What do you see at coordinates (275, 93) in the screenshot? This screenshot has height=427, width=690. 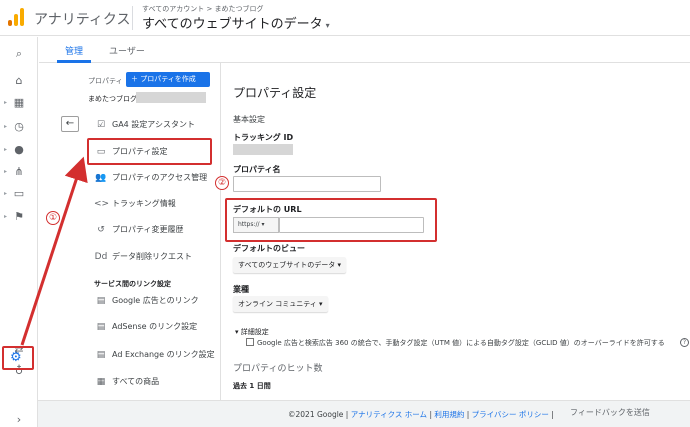 I see `page-title: プロパティ設定` at bounding box center [275, 93].